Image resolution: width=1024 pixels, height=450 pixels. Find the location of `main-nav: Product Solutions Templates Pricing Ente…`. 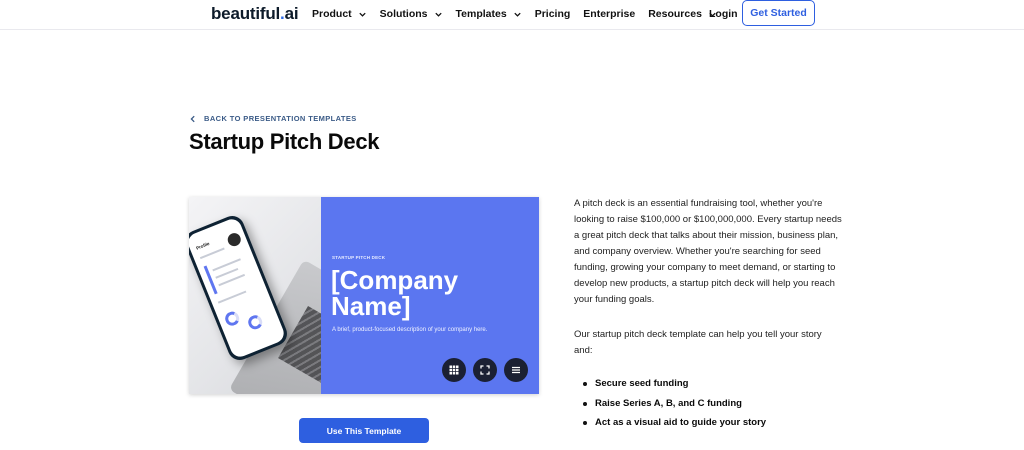

main-nav: Product Solutions Templates Pricing Ente… is located at coordinates (521, 14).